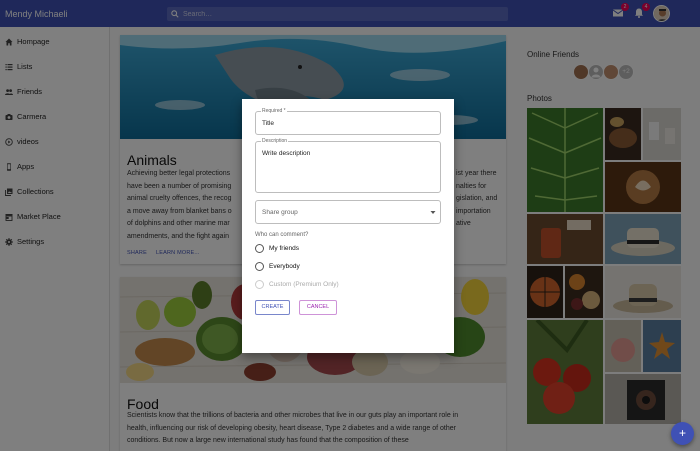 The image size is (700, 451). Describe the element at coordinates (318, 307) in the screenshot. I see `cancel-button: CANCEL` at that location.